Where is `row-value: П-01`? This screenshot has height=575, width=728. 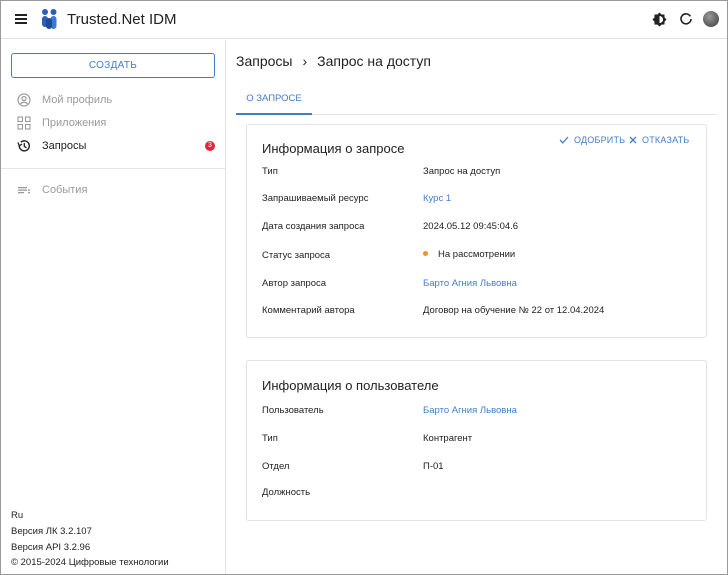 row-value: П-01 is located at coordinates (433, 466).